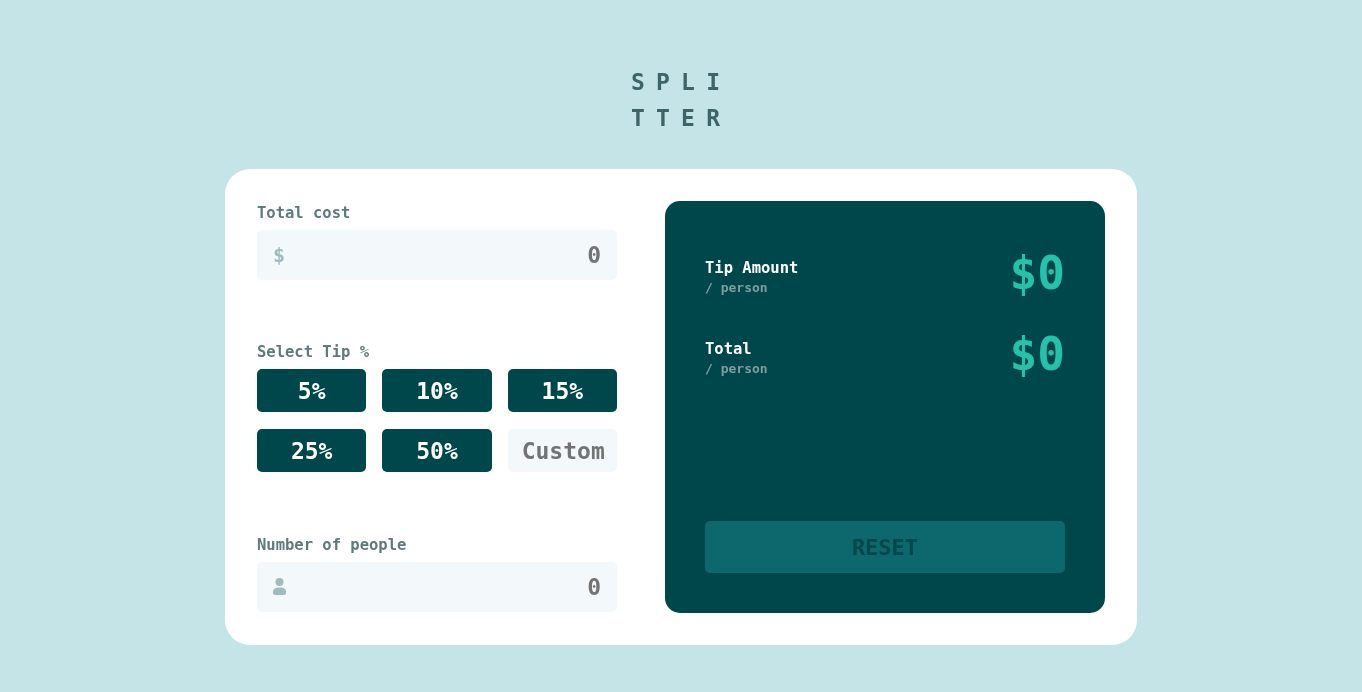 This screenshot has width=1362, height=692. Describe the element at coordinates (304, 213) in the screenshot. I see `field-label: Total cost` at that location.